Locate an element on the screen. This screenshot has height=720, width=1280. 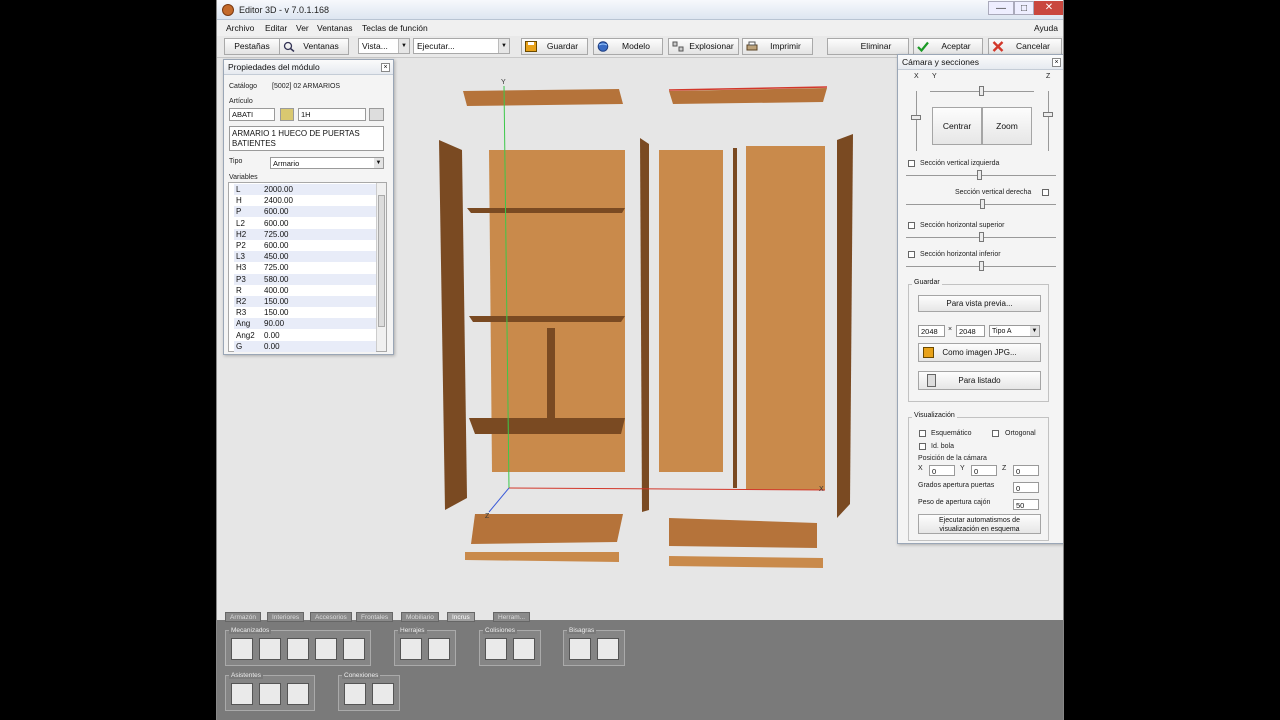
vista-select: Vista... ▼ is located at coordinates (384, 46).